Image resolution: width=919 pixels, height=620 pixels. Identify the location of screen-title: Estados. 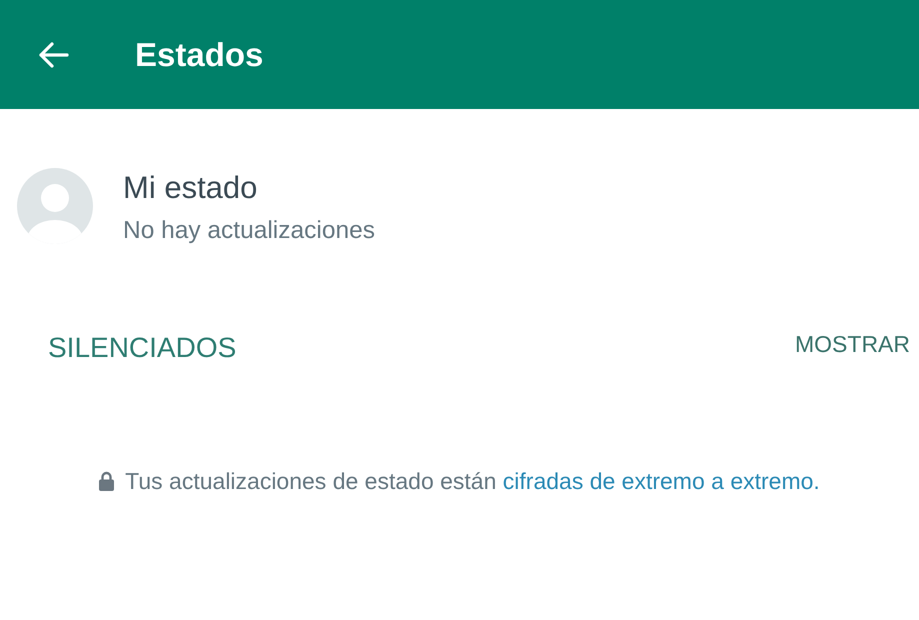
(199, 54).